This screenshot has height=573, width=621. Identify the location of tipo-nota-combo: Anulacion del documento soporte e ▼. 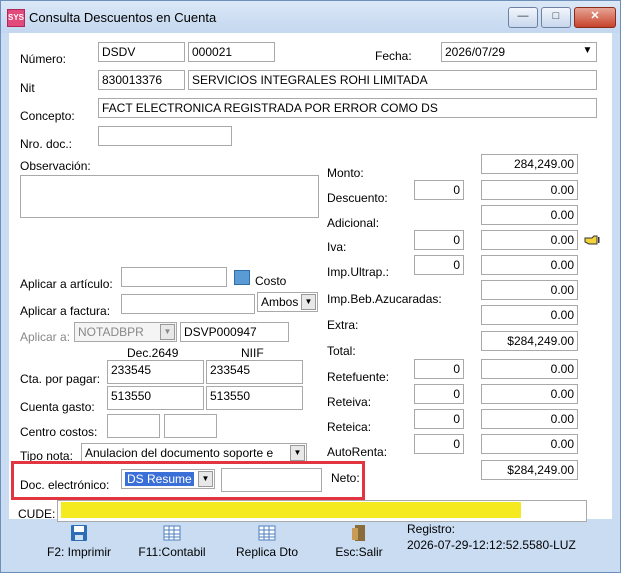
(194, 453).